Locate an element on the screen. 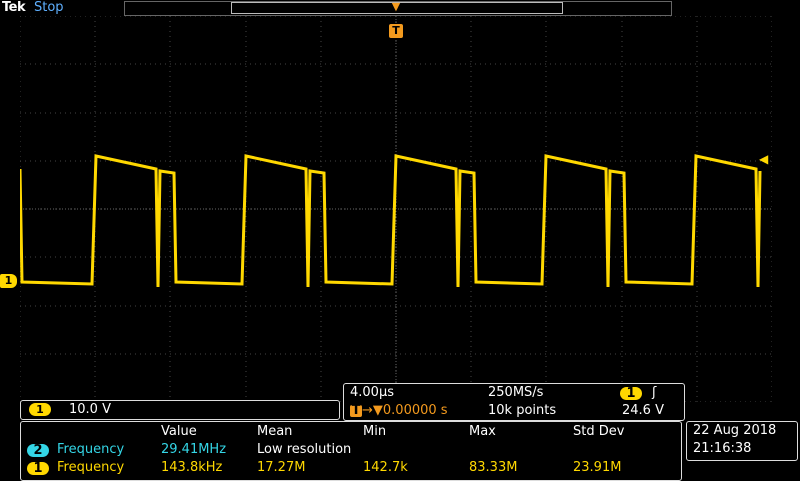  channel1-badge: 1 is located at coordinates (40, 409).